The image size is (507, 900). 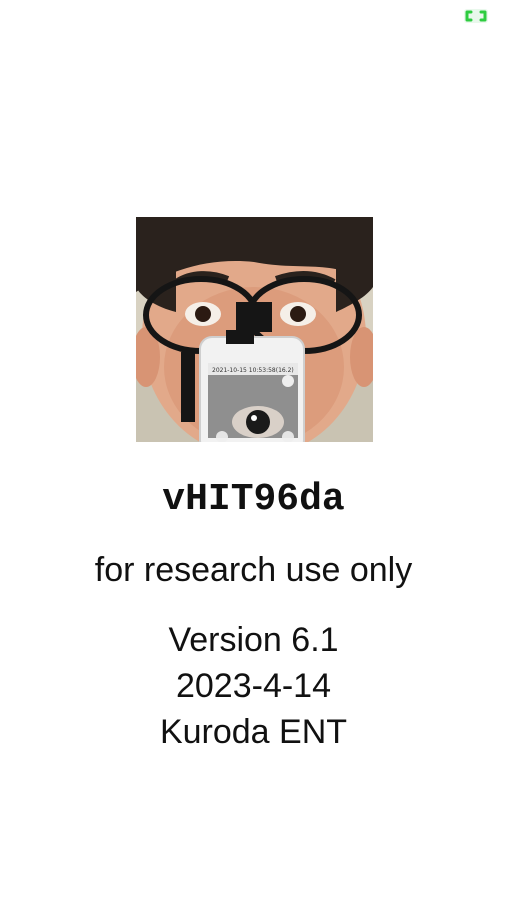 I want to click on phone-screen-text: 2021-10-15 10:53:58(16.2), so click(x=253, y=370).